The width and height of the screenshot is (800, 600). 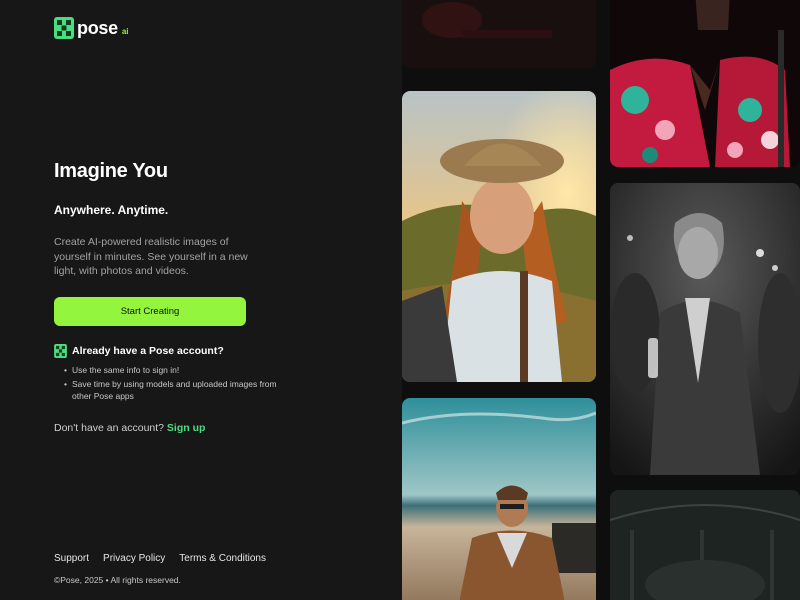 I want to click on photo-dark-top, so click(x=499, y=34).